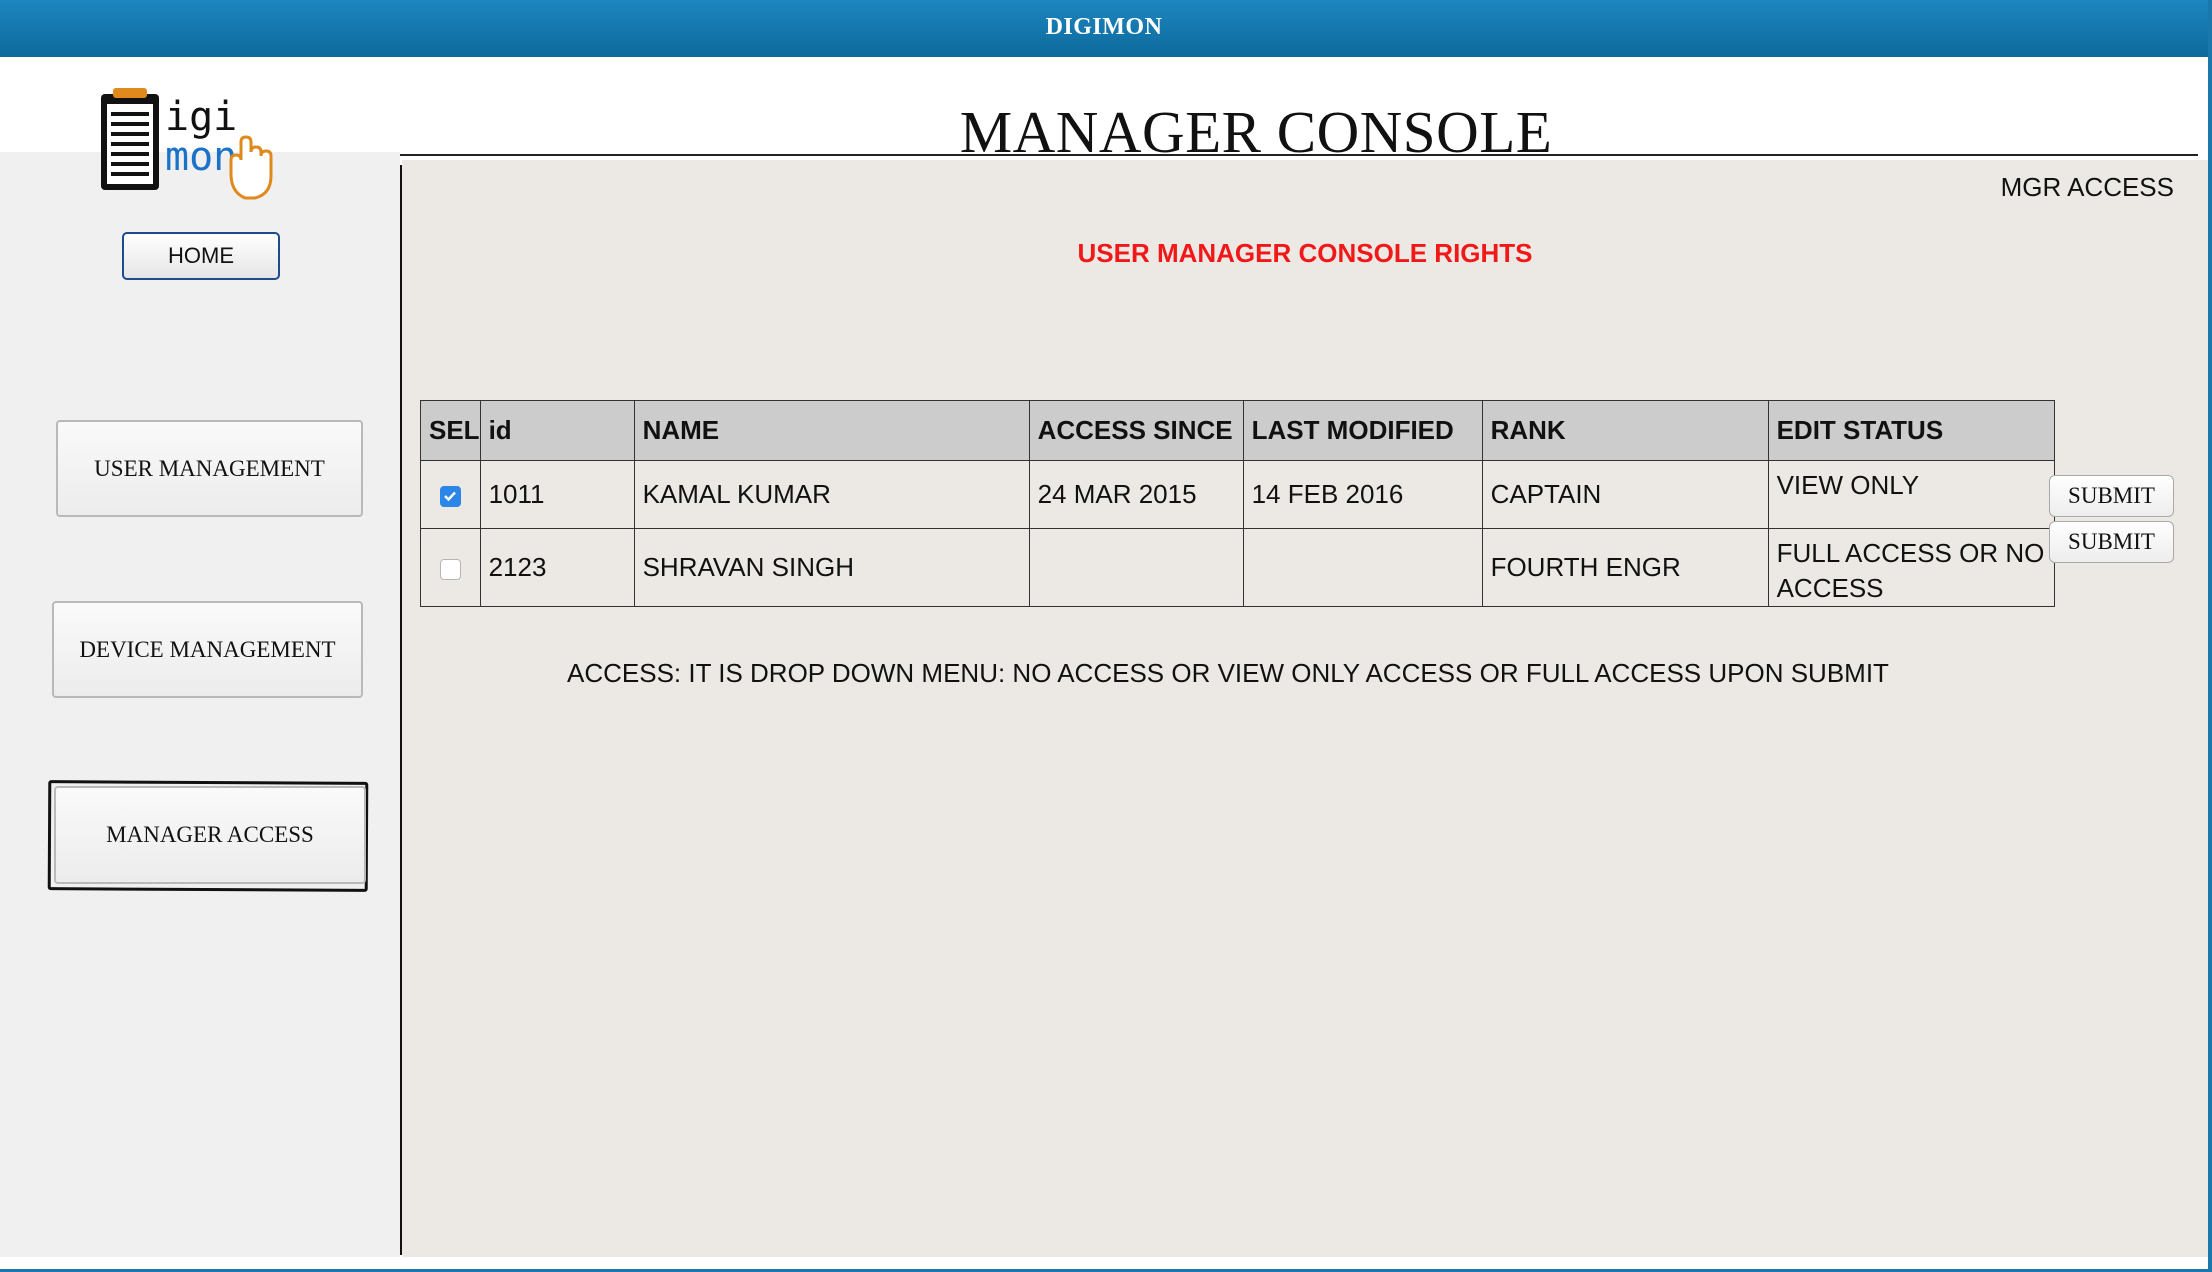 The height and width of the screenshot is (1272, 2212). I want to click on edit-status-dropdown: VIEW ONLY, so click(1911, 494).